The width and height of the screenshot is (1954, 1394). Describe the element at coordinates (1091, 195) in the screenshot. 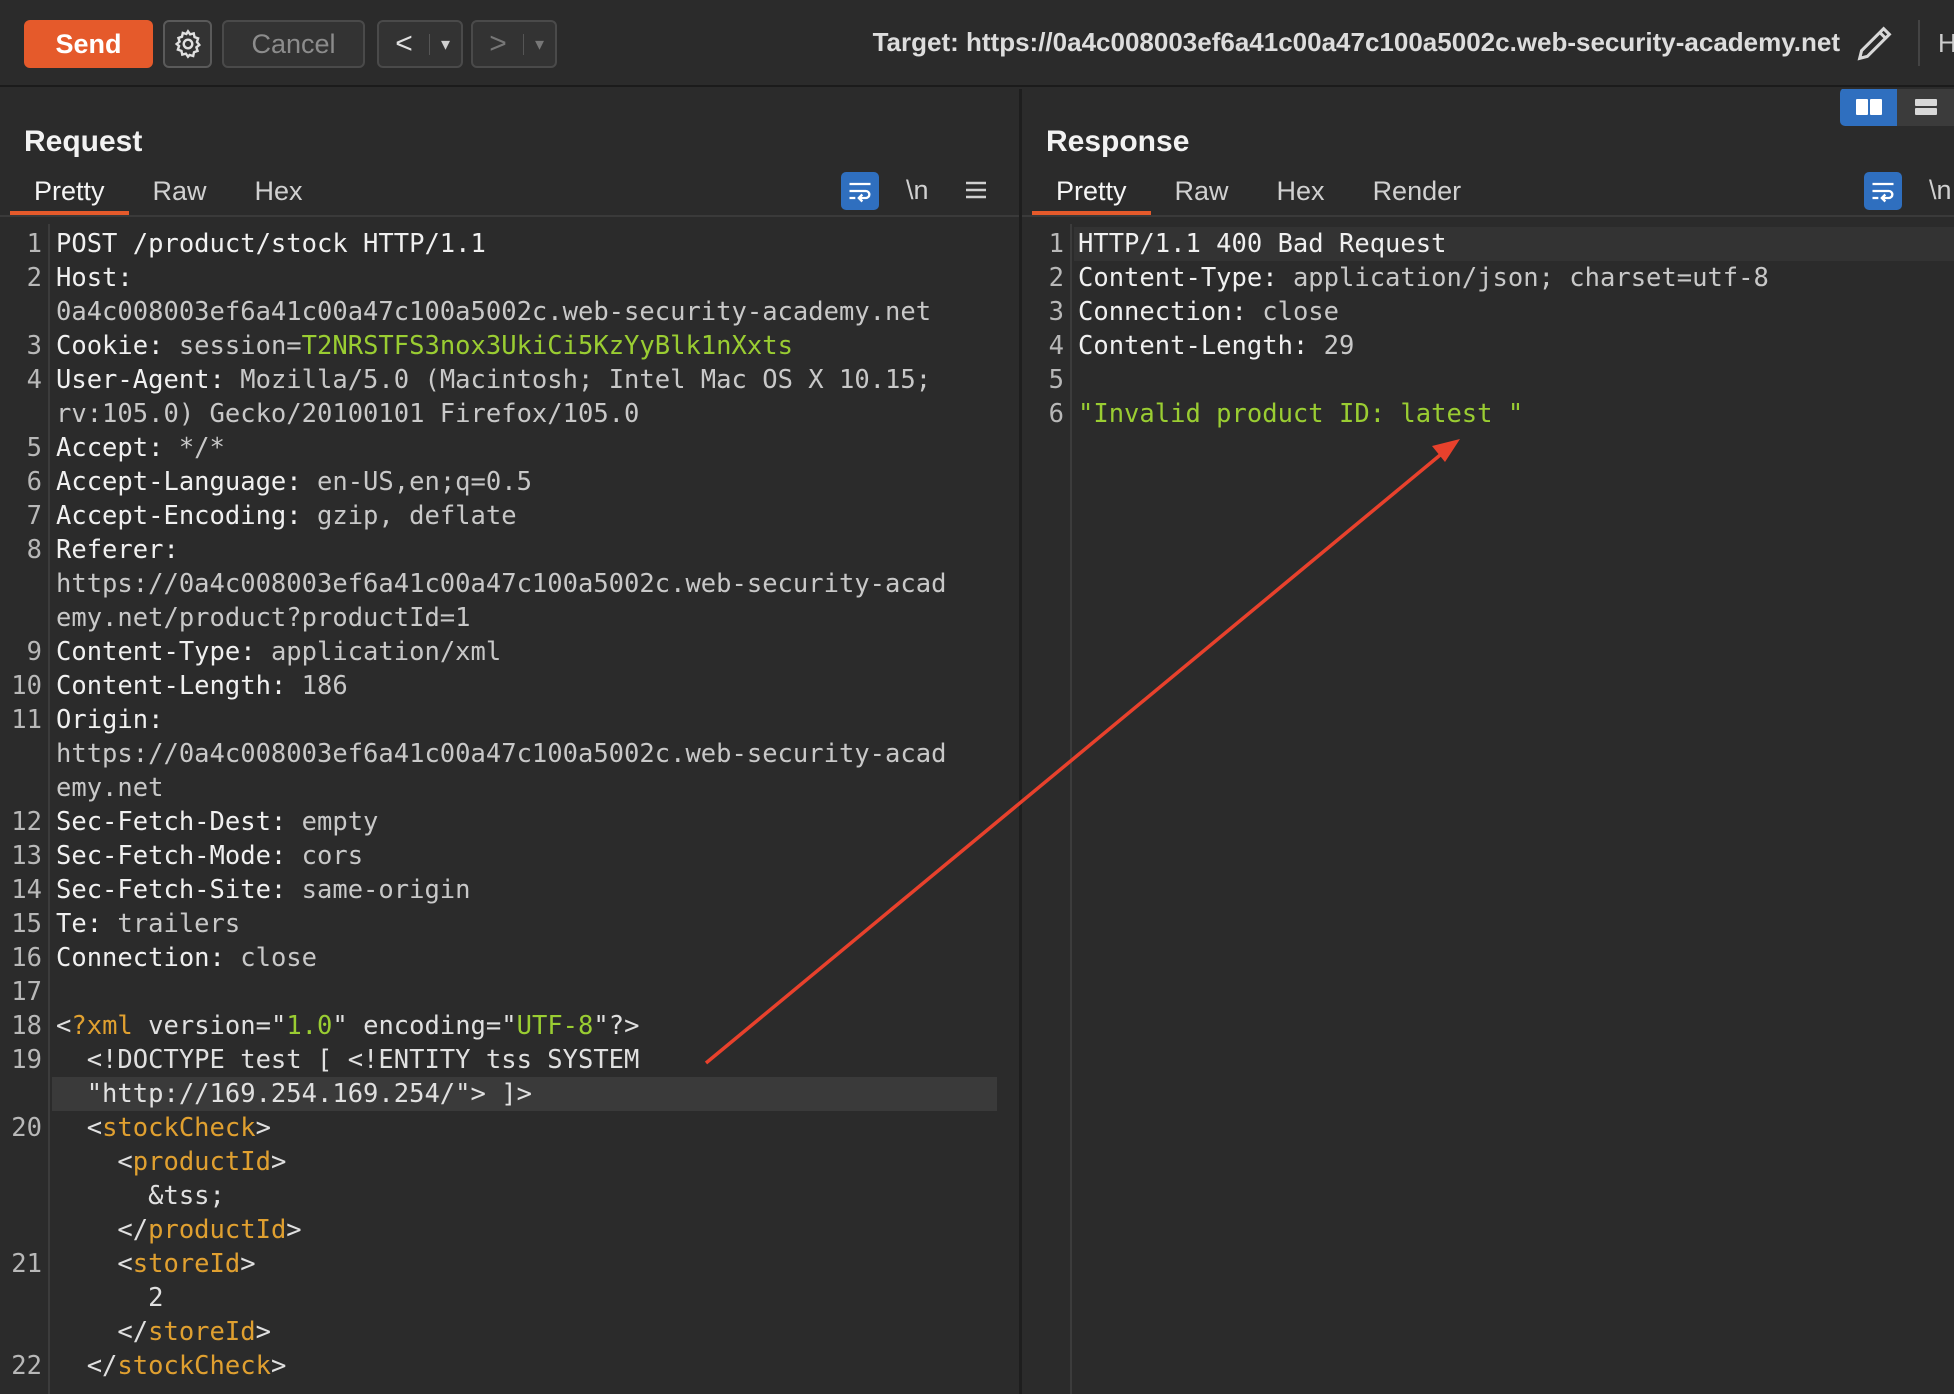

I see `response-tab-pretty: Pretty` at that location.